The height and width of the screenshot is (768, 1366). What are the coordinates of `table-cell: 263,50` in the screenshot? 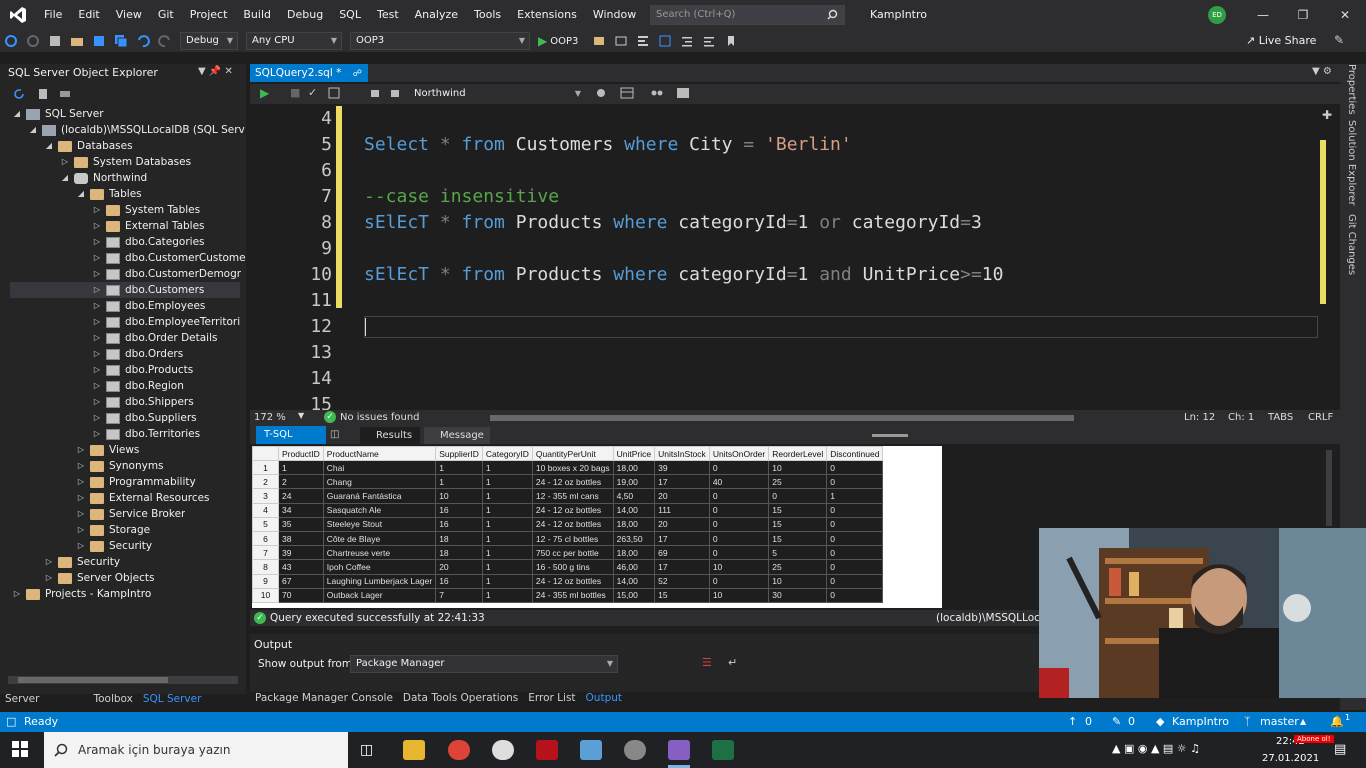 It's located at (634, 538).